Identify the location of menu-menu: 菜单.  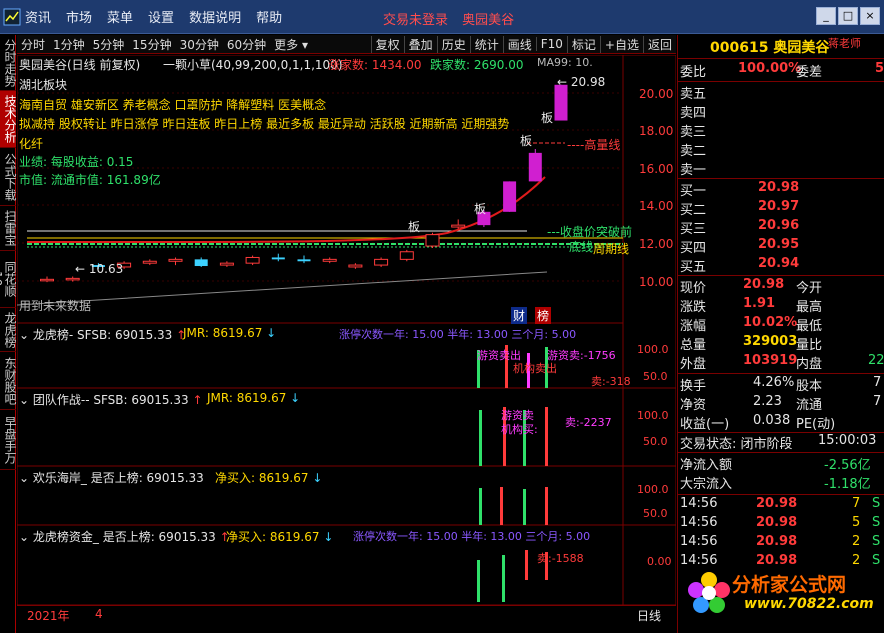
(120, 16).